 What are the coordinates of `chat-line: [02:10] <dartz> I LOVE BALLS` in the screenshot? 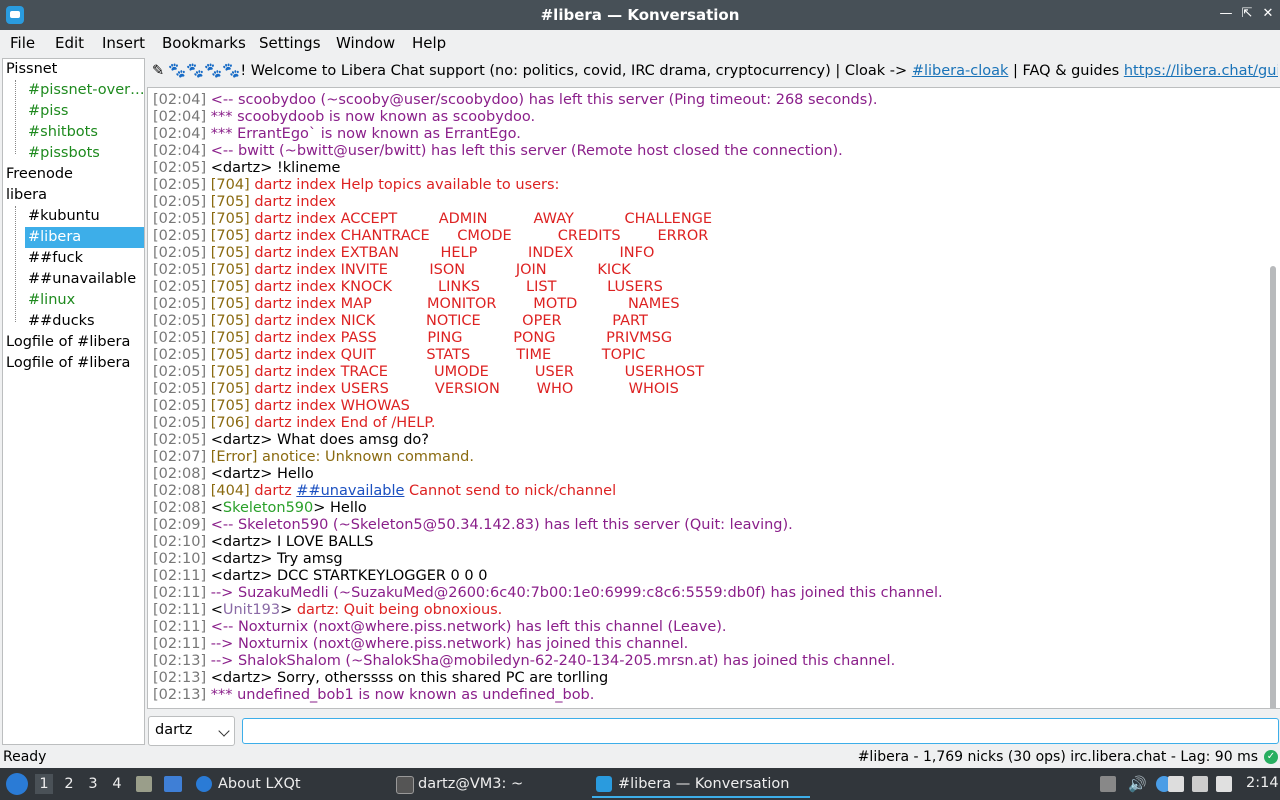 It's located at (263, 542).